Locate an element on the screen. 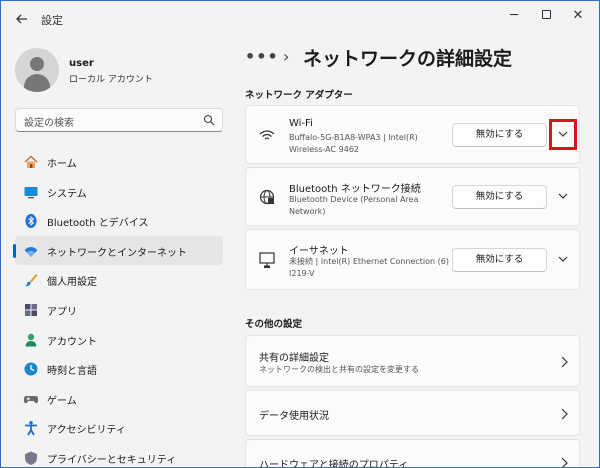 This screenshot has width=600, height=468. sidebar-item-personalization: 個人用設定 is located at coordinates (119, 280).